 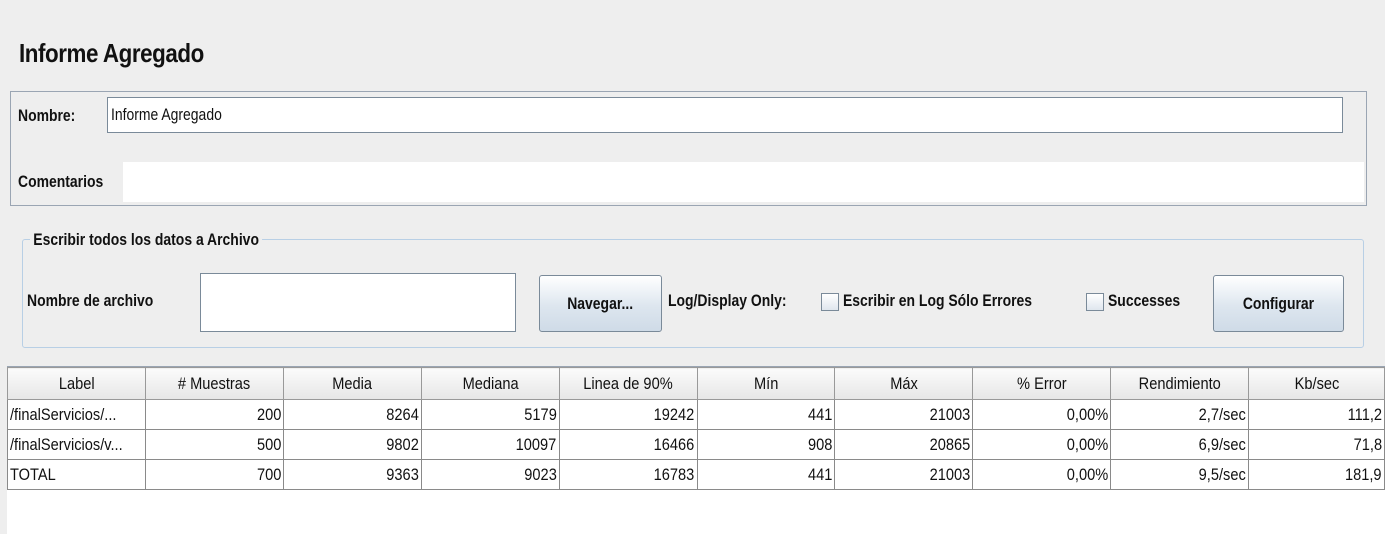 What do you see at coordinates (1316, 474) in the screenshot?
I see `table-cell: 181,9` at bounding box center [1316, 474].